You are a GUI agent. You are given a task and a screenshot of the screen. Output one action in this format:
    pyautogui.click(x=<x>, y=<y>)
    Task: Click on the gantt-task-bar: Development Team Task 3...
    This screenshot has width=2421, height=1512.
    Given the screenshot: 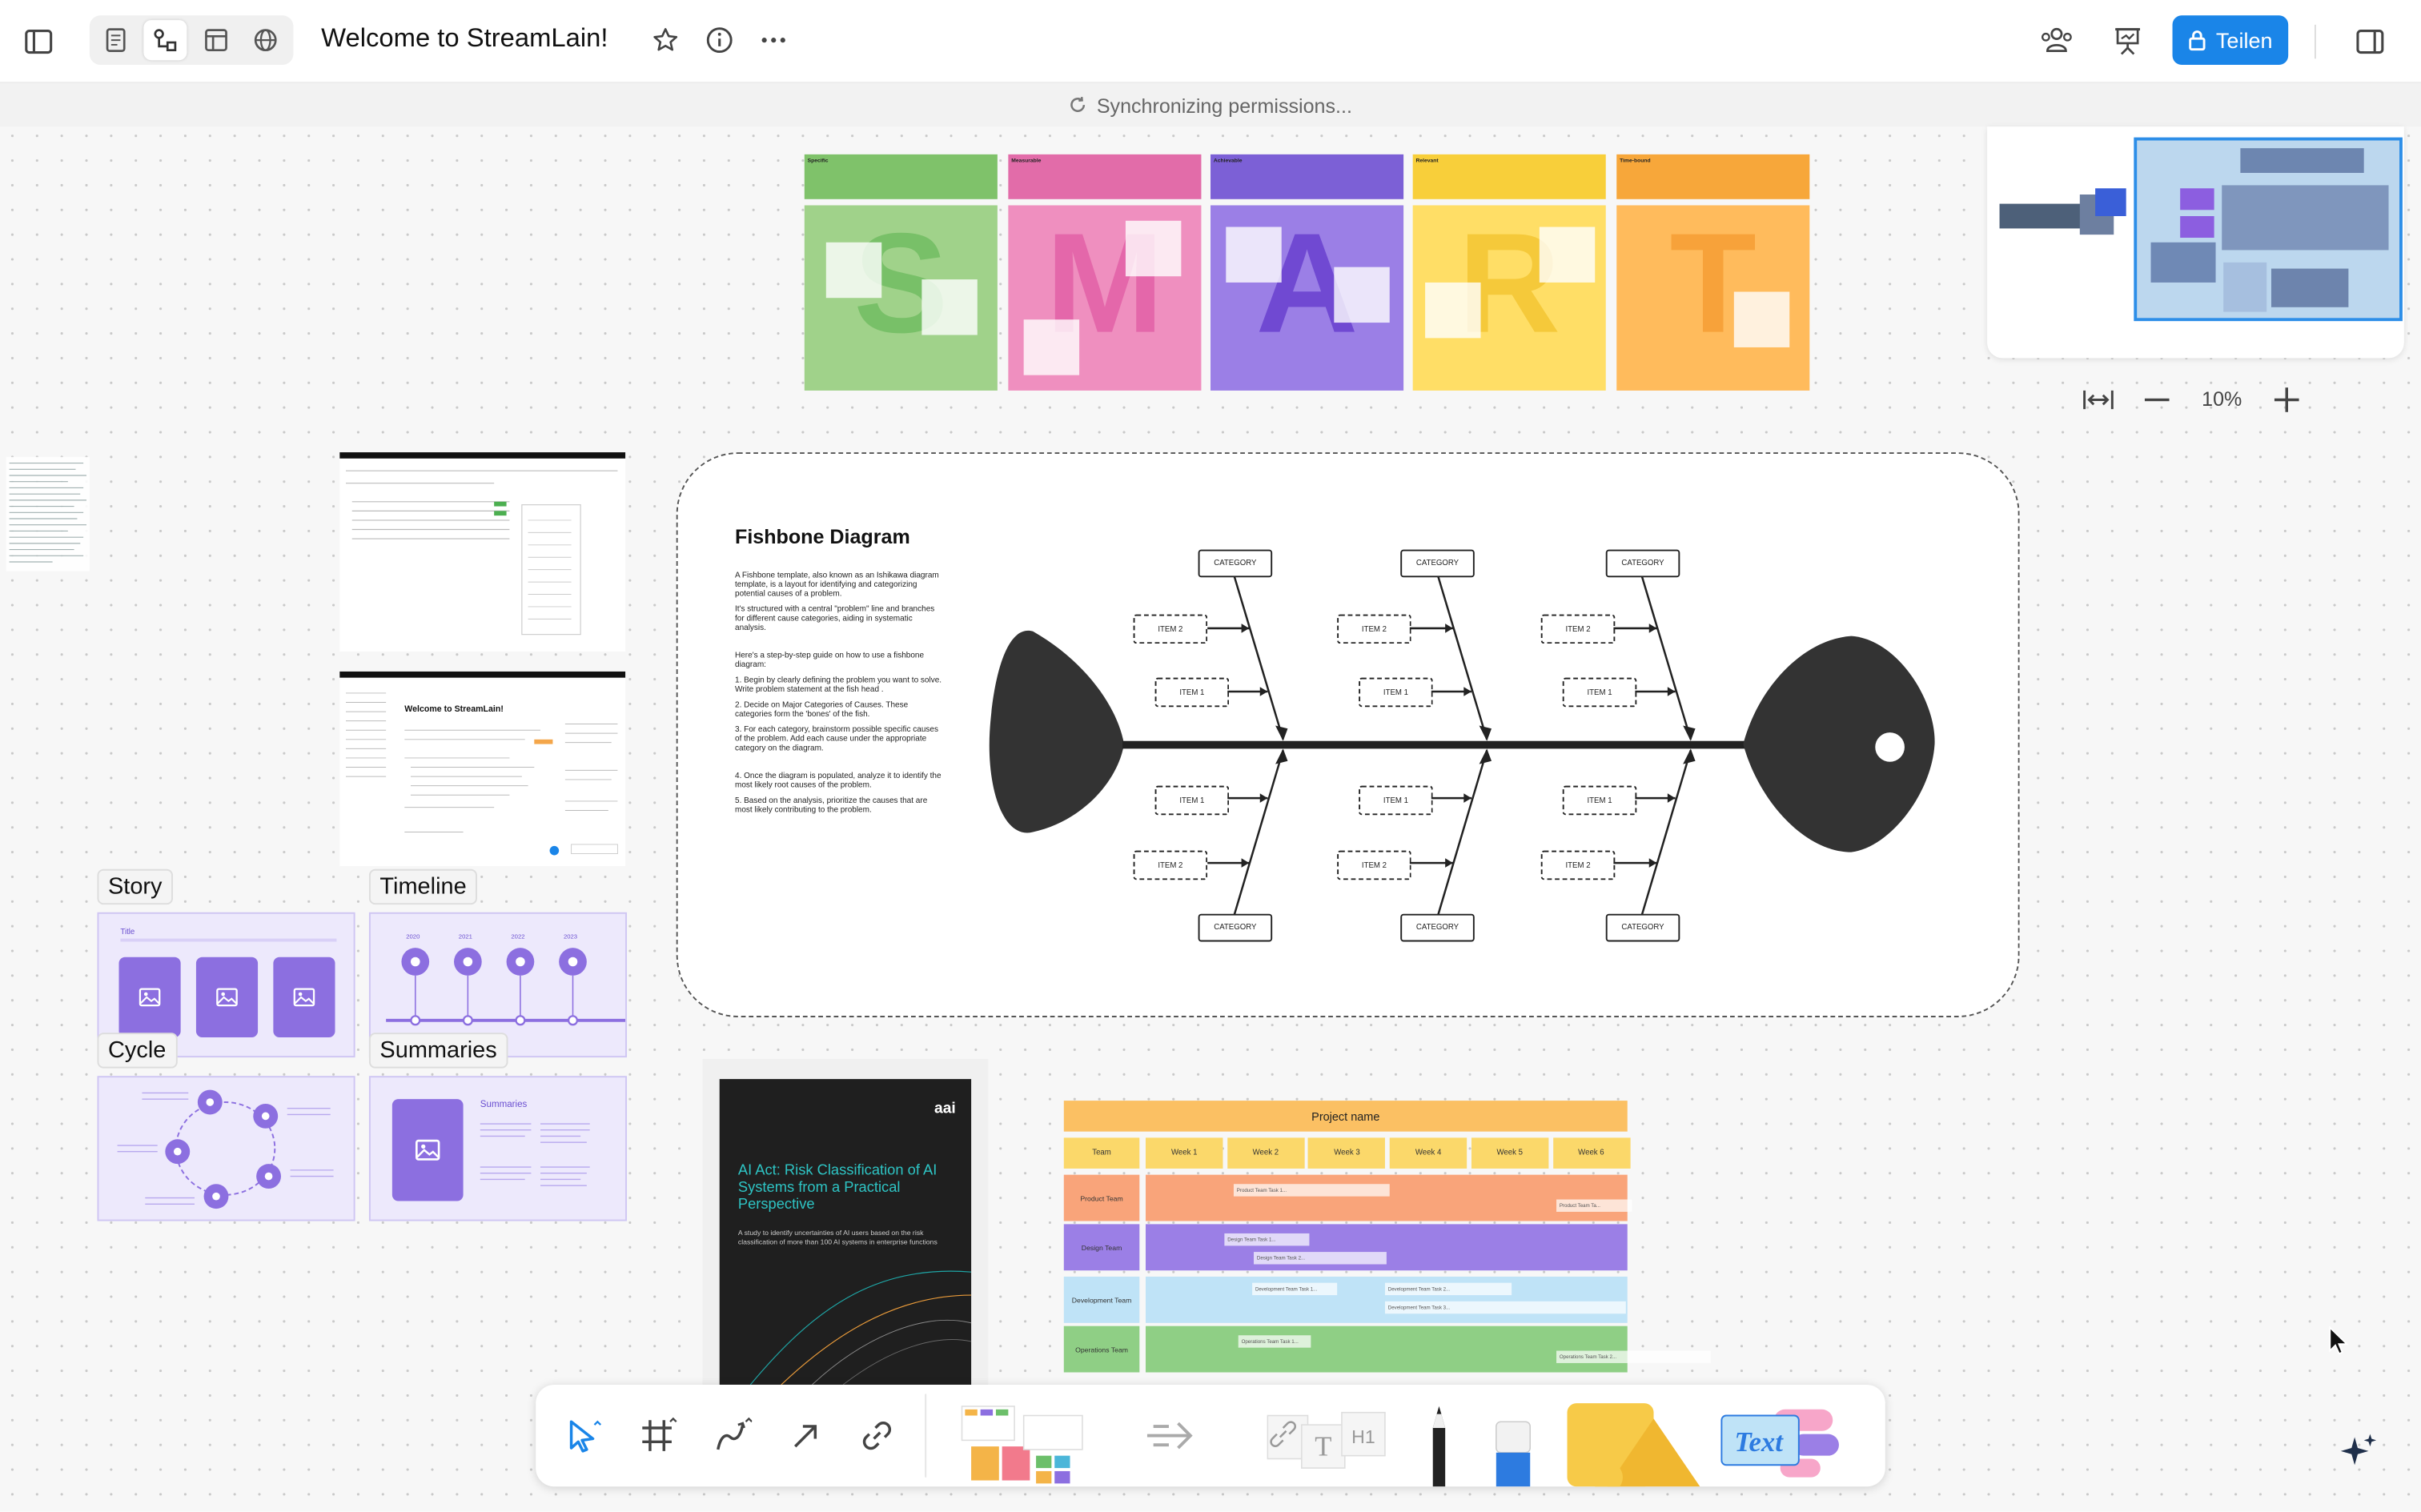 What is the action you would take?
    pyautogui.click(x=1505, y=1307)
    